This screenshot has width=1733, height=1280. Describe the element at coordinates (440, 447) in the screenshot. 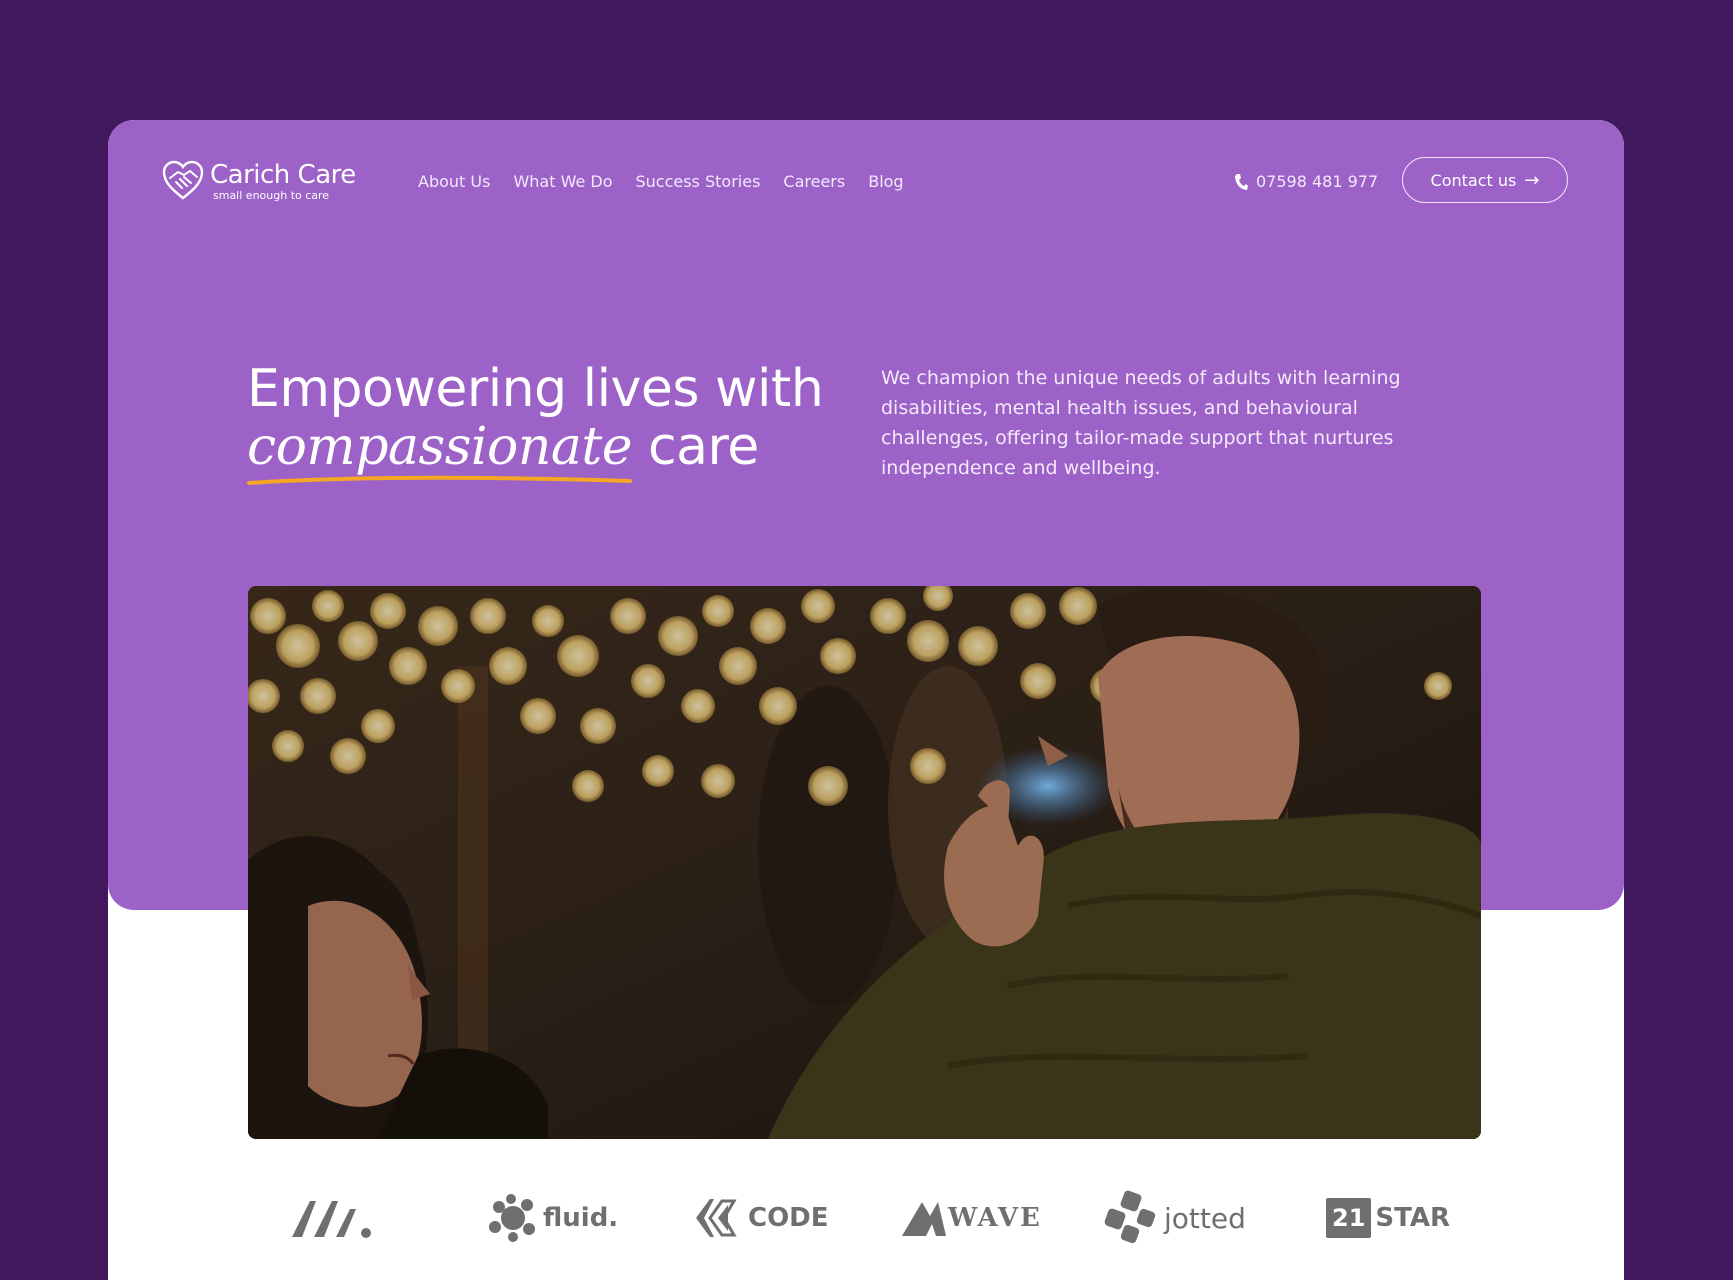

I see `headline-accent-text: compassionate` at that location.